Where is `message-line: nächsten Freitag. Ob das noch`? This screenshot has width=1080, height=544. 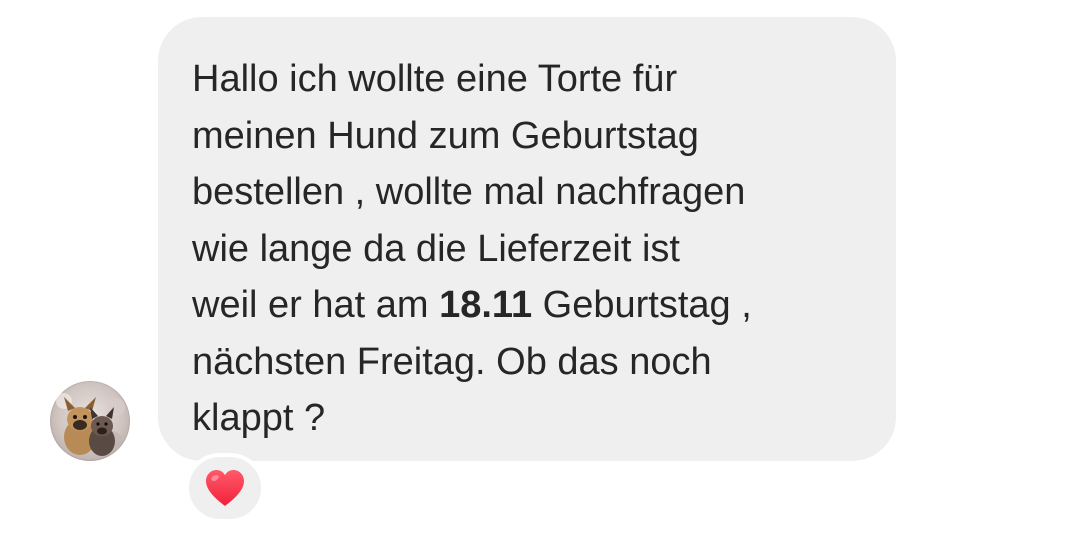 message-line: nächsten Freitag. Ob das noch is located at coordinates (452, 361).